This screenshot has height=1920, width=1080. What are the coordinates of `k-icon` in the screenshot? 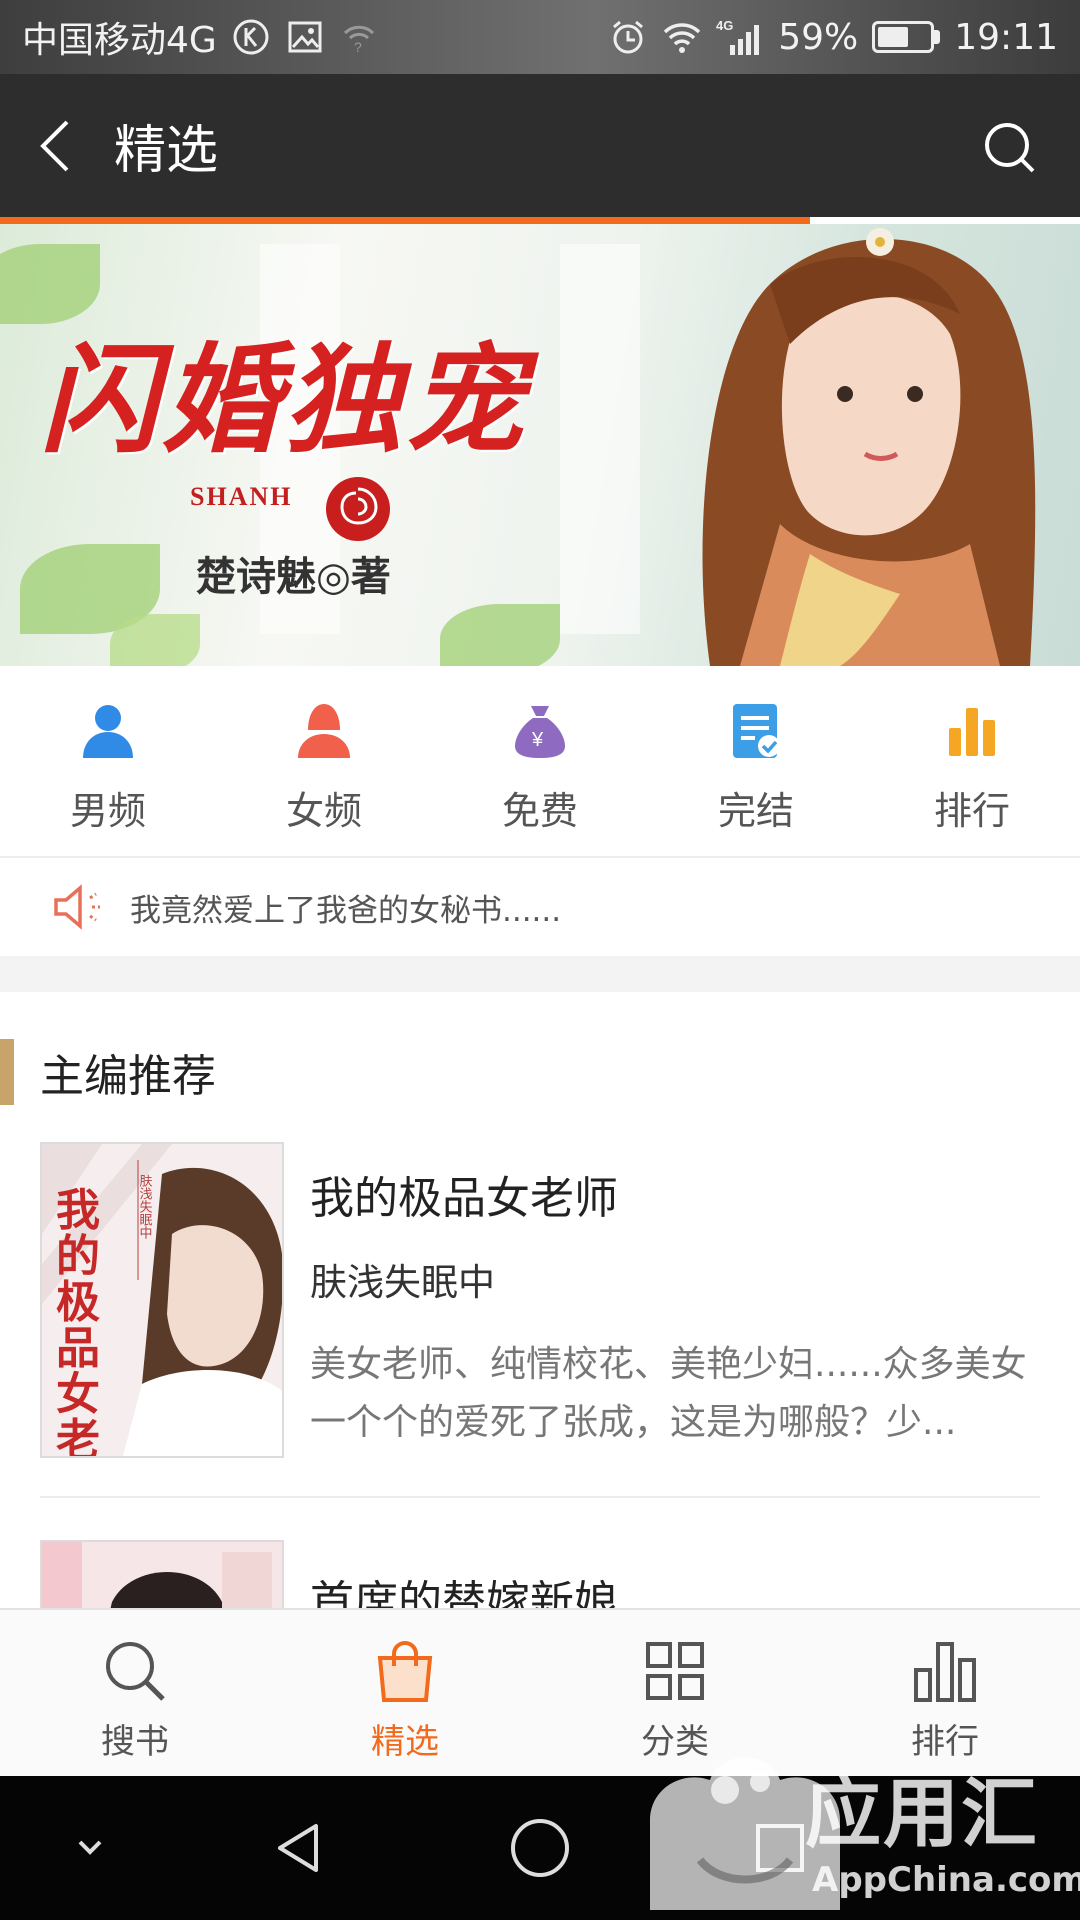 It's located at (251, 37).